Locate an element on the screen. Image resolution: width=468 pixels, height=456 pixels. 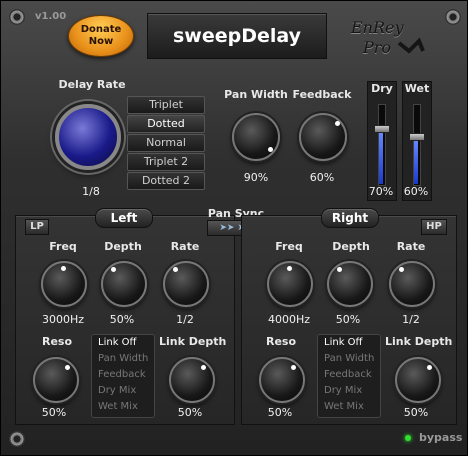
left-freq-label: Freq is located at coordinates (63, 246).